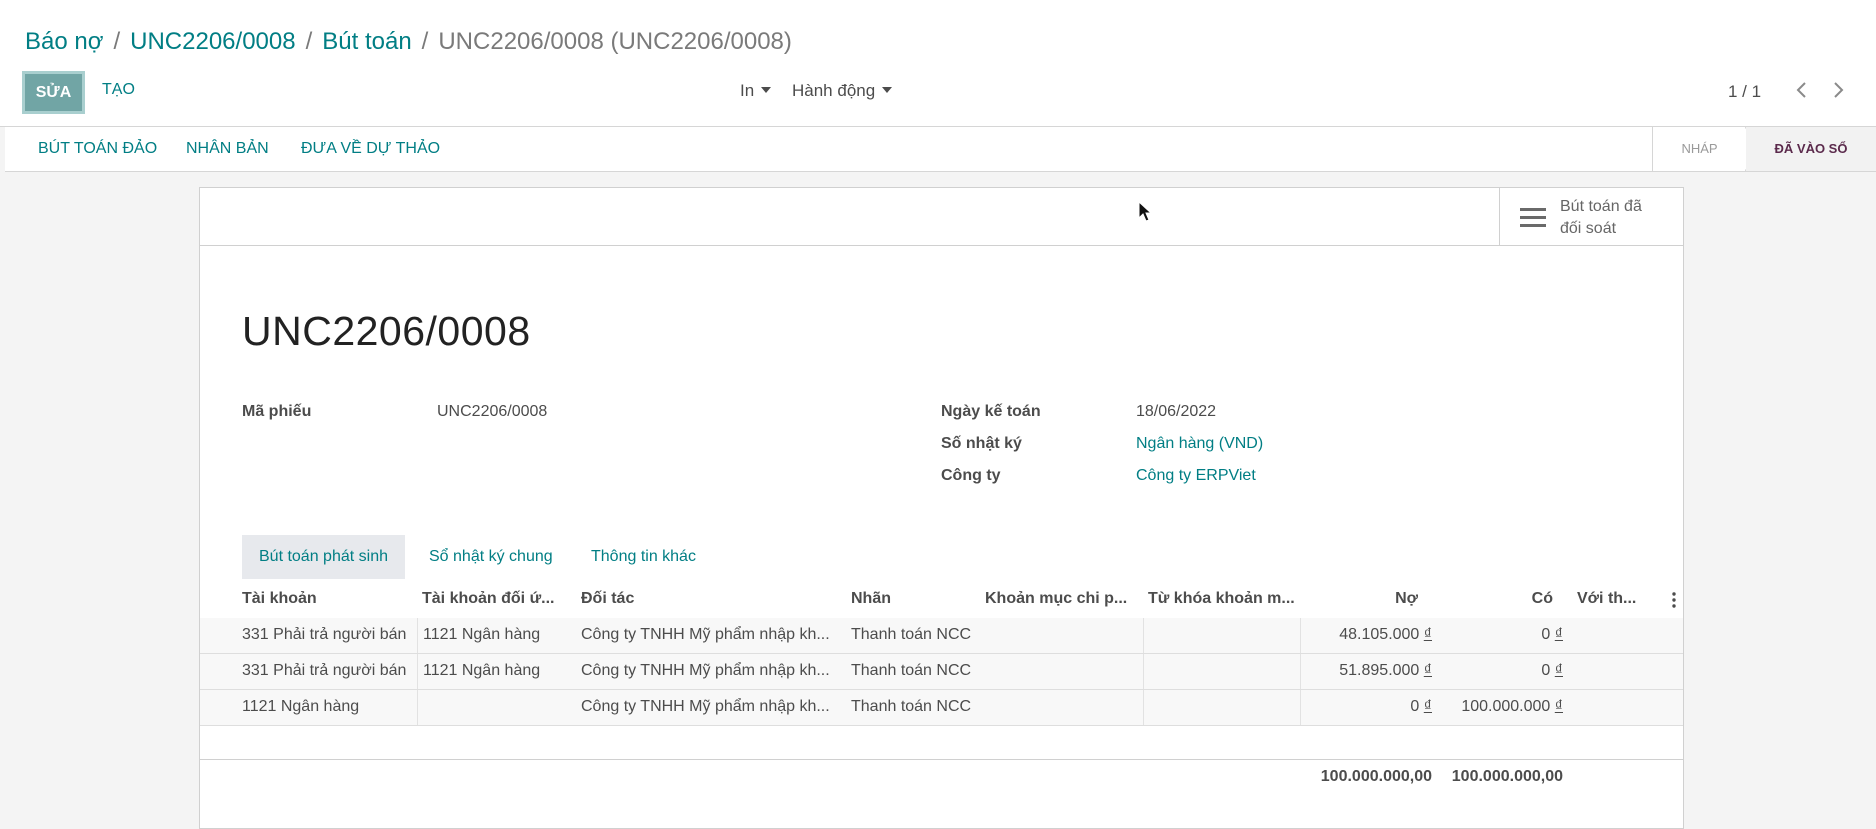 This screenshot has width=1876, height=829. I want to click on reset-to-draft-button: ĐƯA VỀ DỰ THẢO, so click(370, 149).